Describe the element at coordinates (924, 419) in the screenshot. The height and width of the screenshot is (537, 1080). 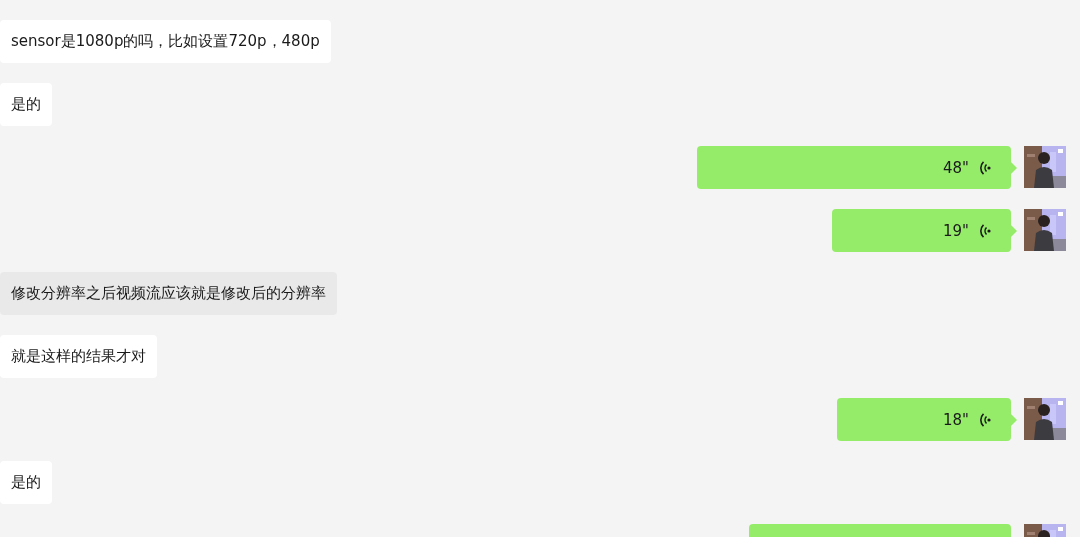
I see `voice-message: 18"` at that location.